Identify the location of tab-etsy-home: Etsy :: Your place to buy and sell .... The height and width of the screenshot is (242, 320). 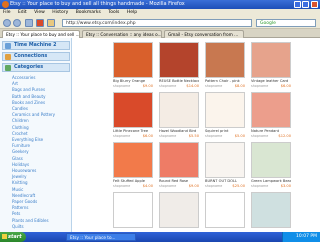
(41, 34).